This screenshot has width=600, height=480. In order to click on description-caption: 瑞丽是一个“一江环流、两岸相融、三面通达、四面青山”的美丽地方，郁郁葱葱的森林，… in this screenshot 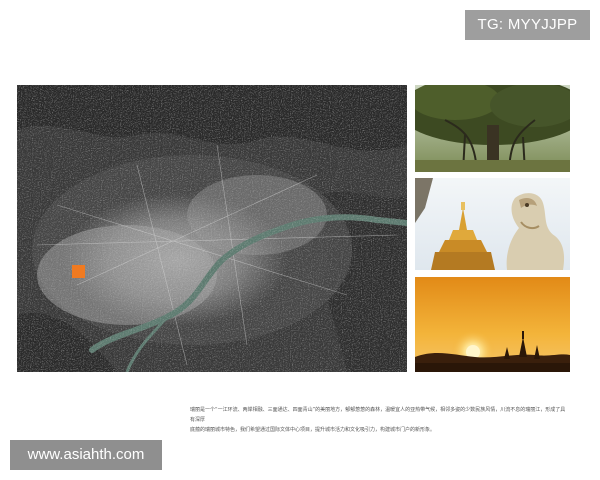, I will do `click(380, 420)`.